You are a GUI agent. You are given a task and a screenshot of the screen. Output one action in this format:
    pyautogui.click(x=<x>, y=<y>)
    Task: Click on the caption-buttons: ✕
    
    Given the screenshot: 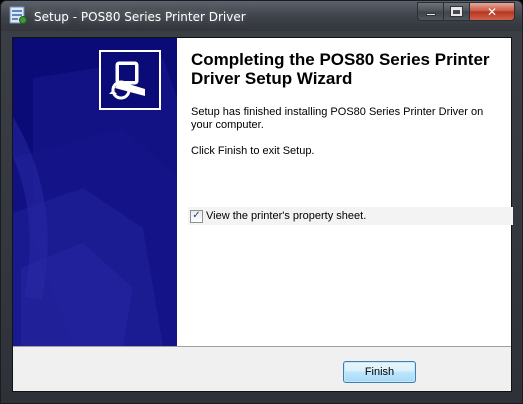 What is the action you would take?
    pyautogui.click(x=466, y=12)
    